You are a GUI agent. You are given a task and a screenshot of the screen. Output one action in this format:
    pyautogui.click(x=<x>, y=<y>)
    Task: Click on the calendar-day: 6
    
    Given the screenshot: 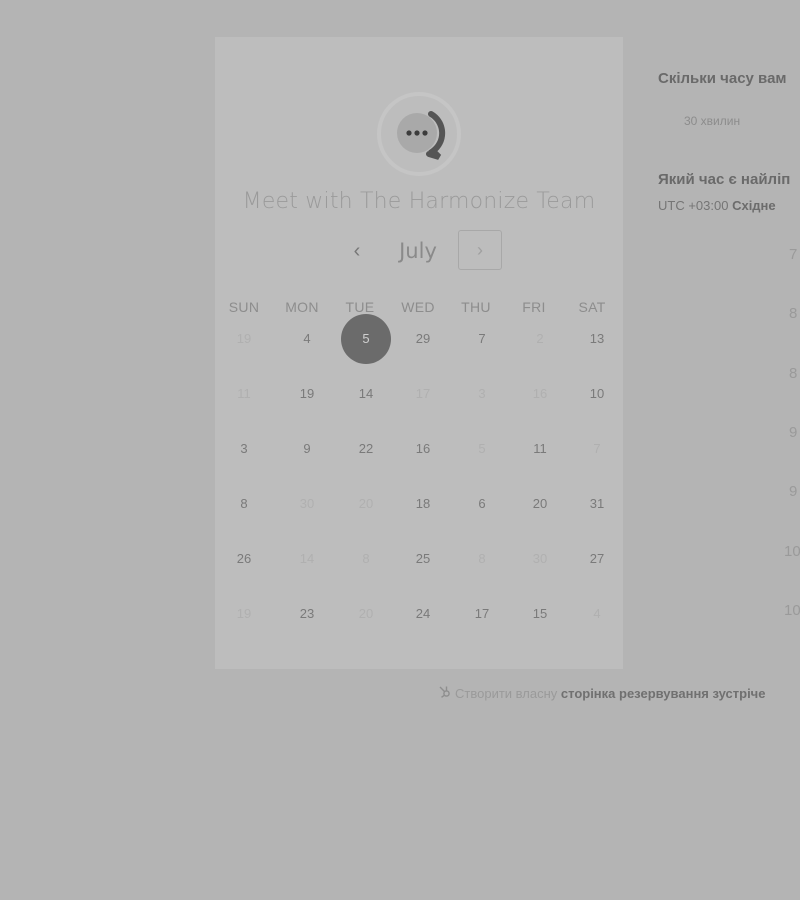 What is the action you would take?
    pyautogui.click(x=482, y=504)
    